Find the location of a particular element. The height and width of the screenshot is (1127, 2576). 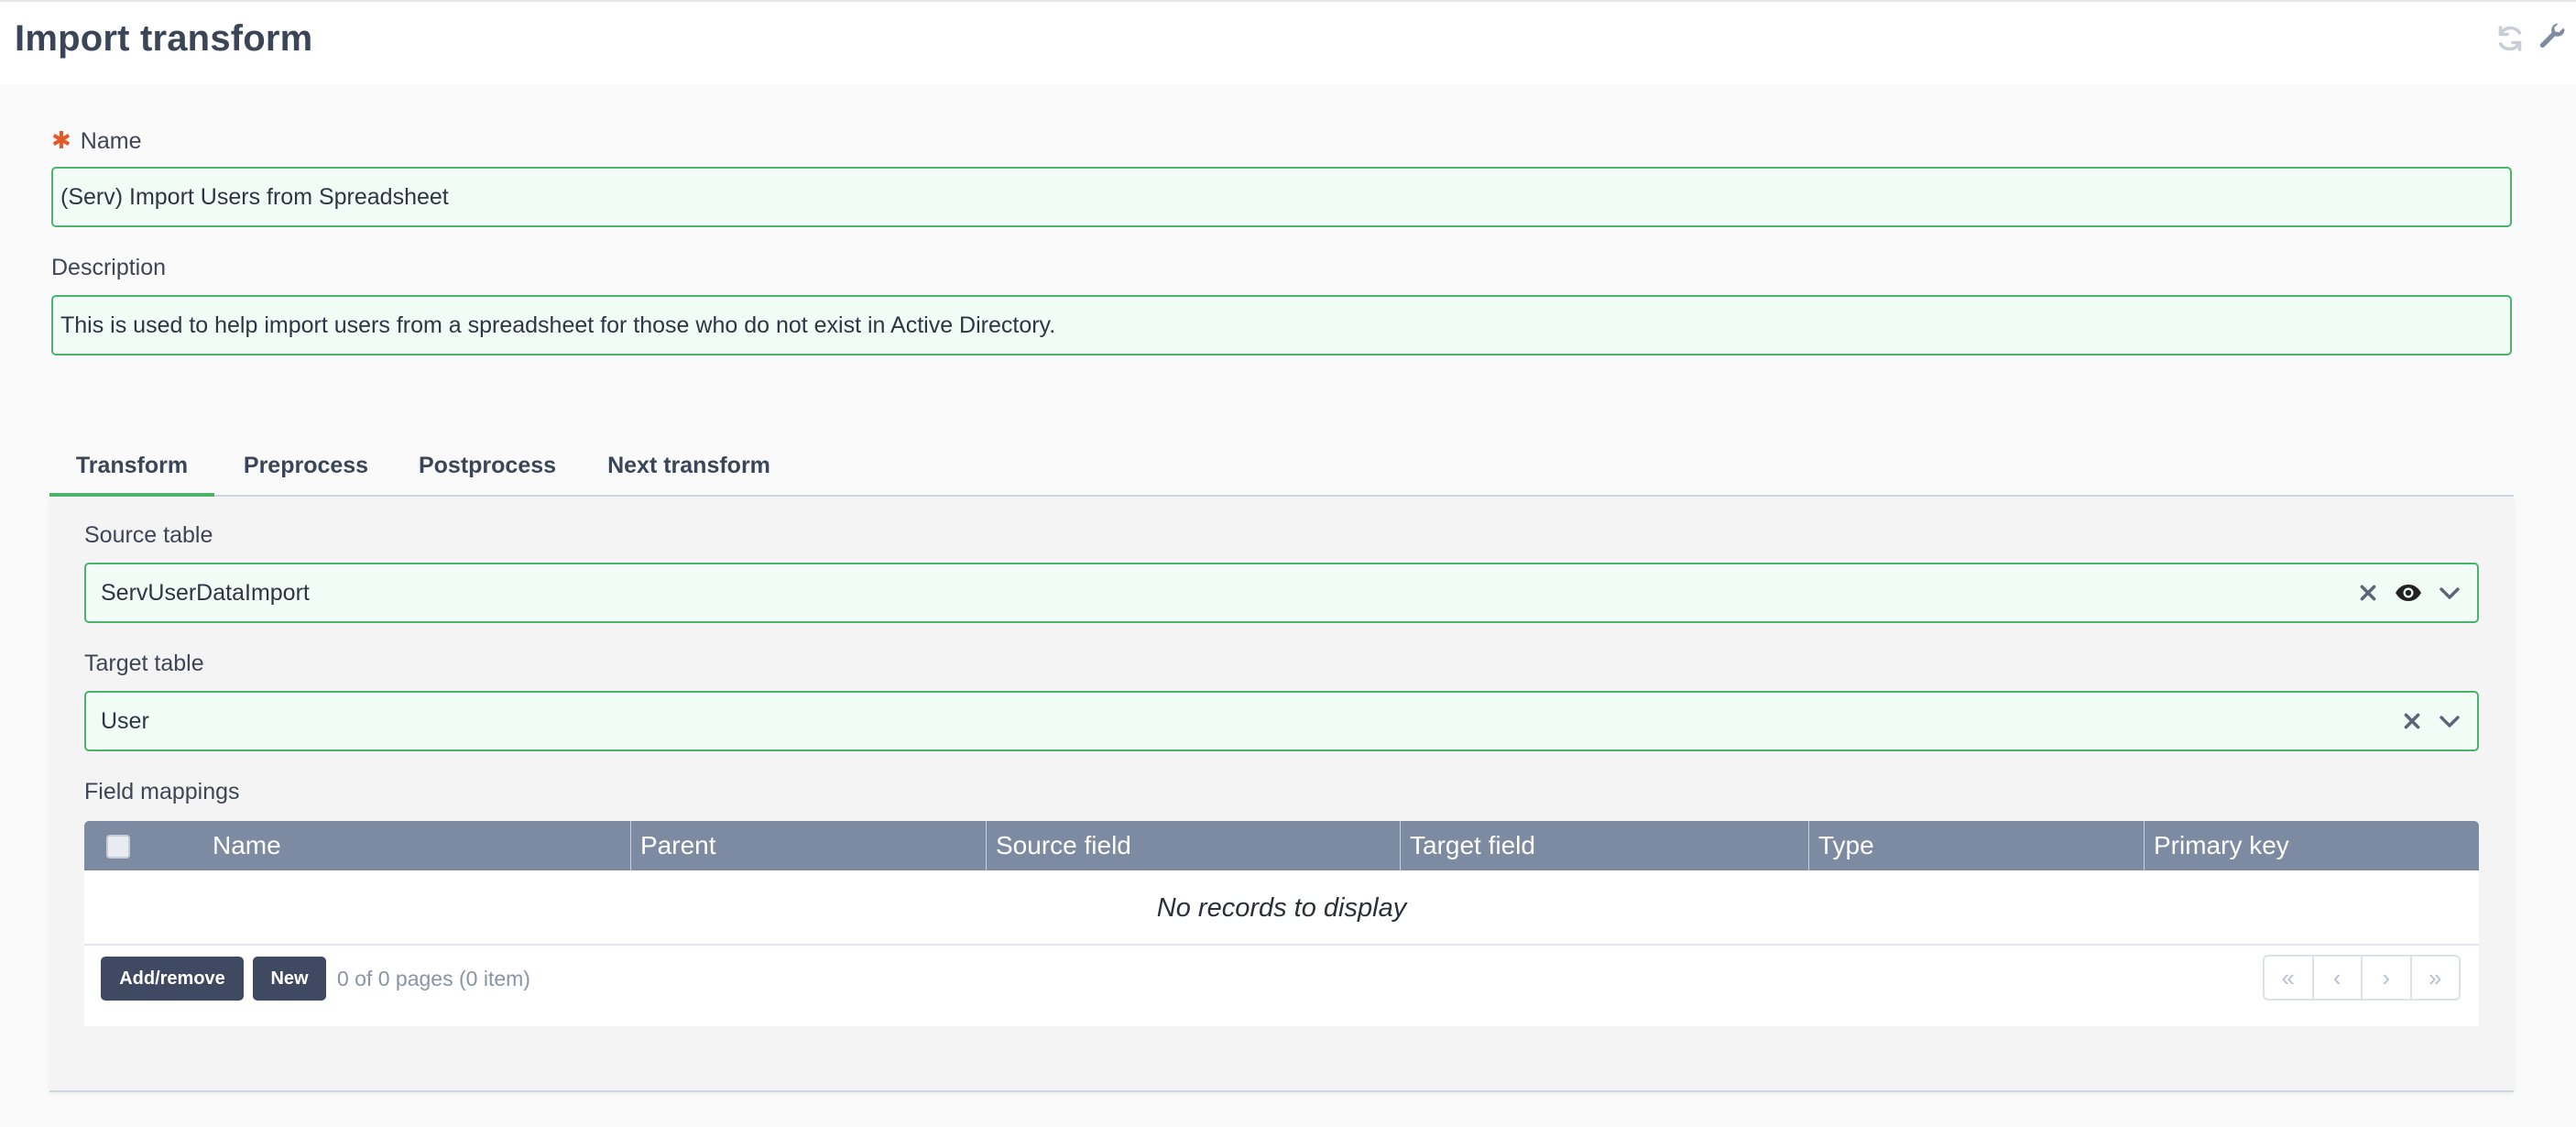

name-label: ✱ Name is located at coordinates (96, 140).